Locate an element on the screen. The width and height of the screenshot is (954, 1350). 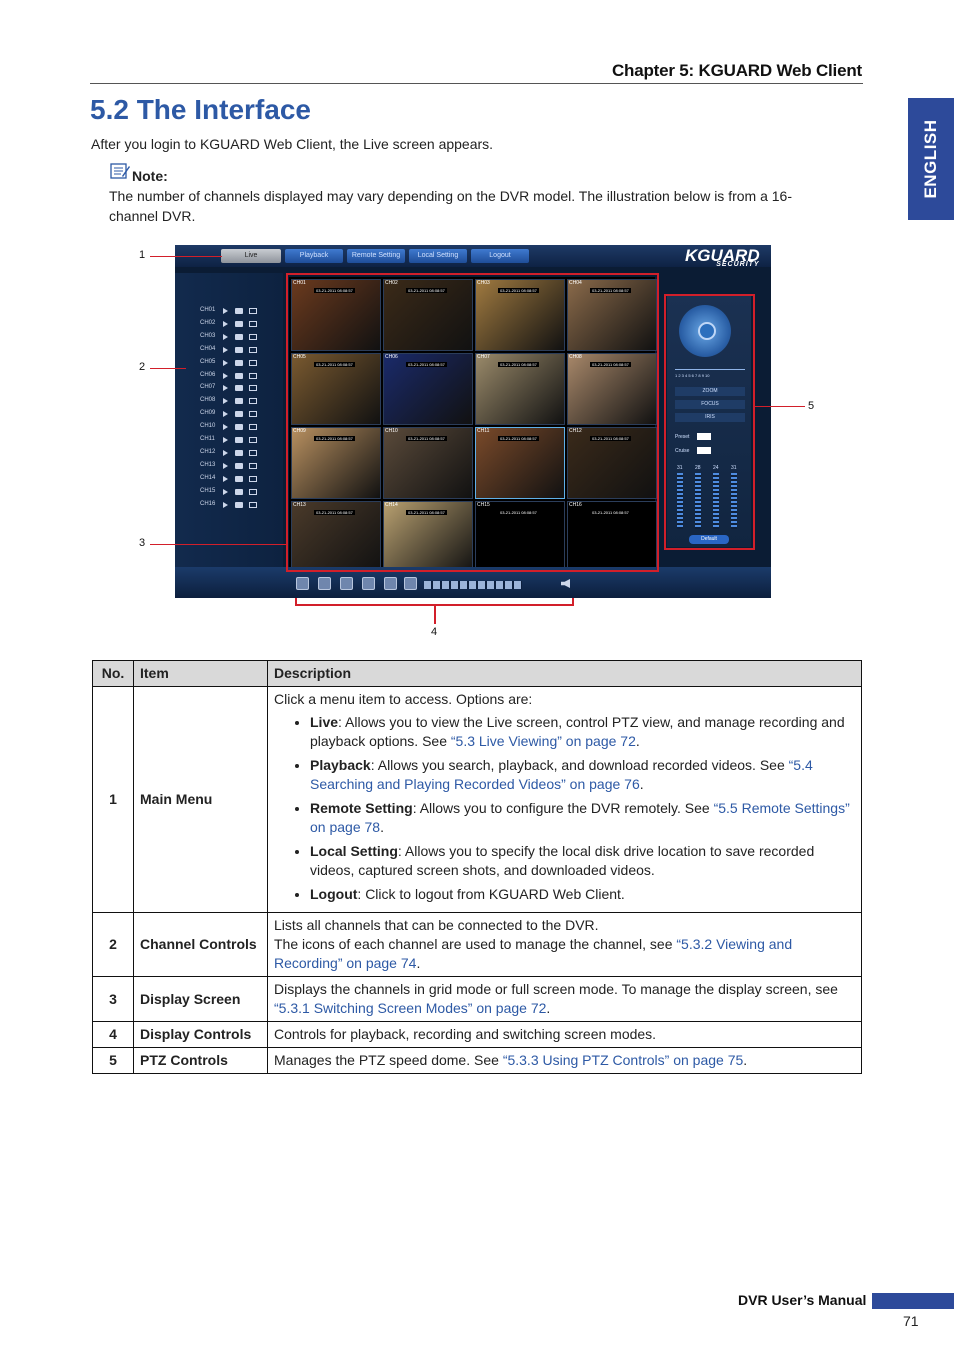
header-item: Item is located at coordinates (200, 673).